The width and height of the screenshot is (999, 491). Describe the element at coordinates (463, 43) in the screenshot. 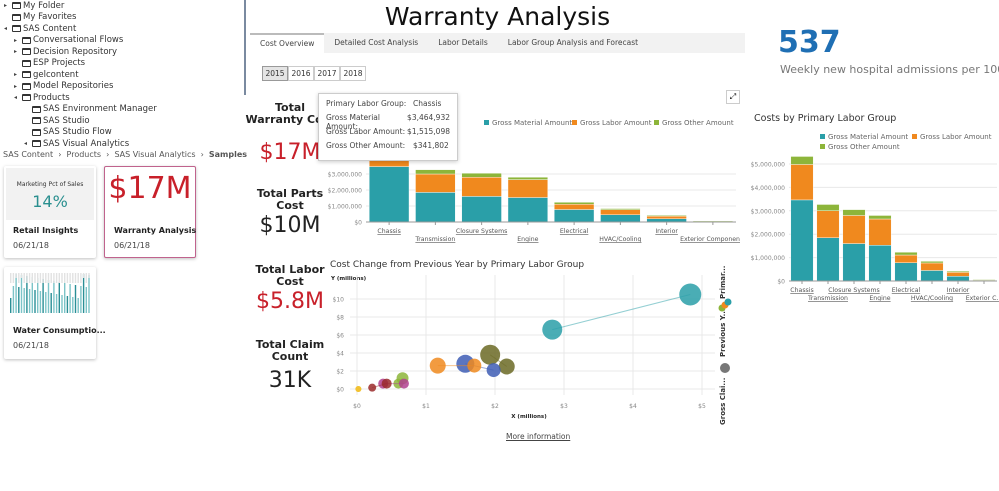

I see `tab: Labor Details` at that location.